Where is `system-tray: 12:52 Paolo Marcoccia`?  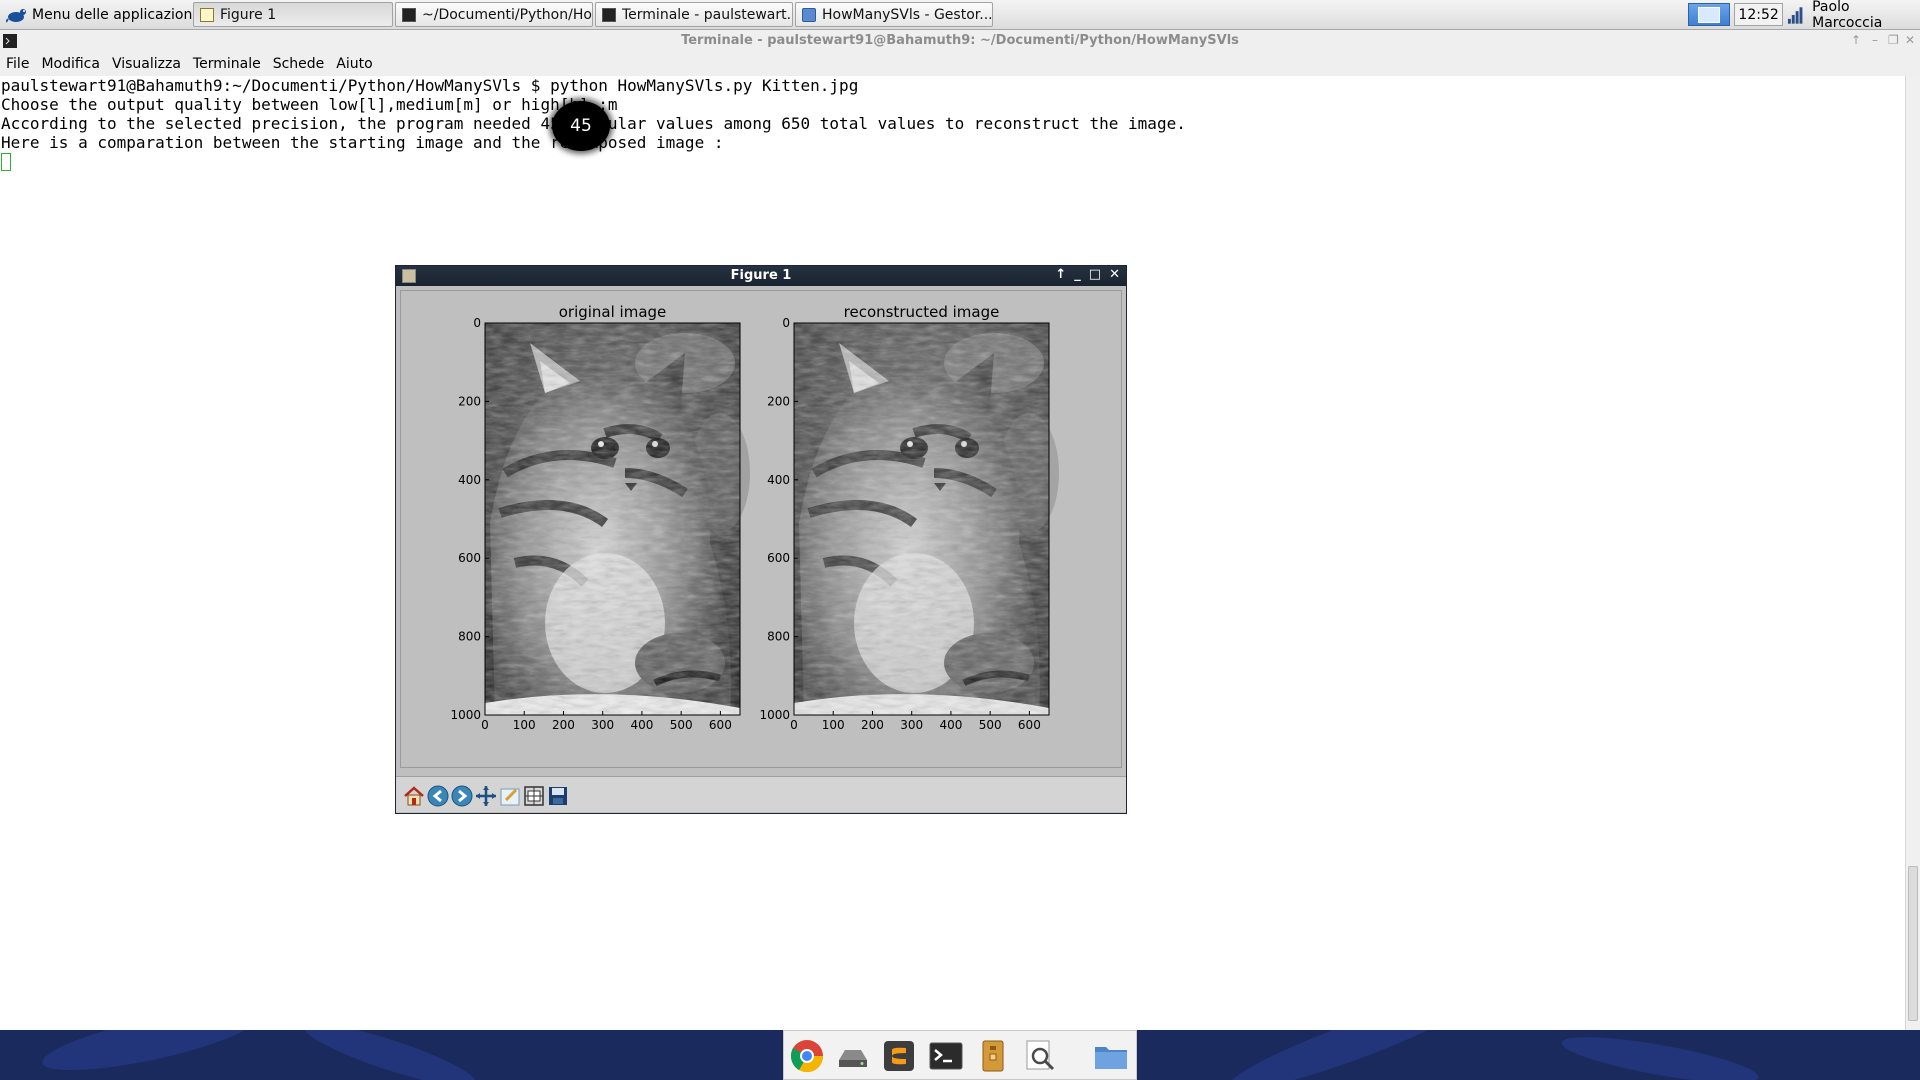
system-tray: 12:52 Paolo Marcoccia is located at coordinates (1804, 15).